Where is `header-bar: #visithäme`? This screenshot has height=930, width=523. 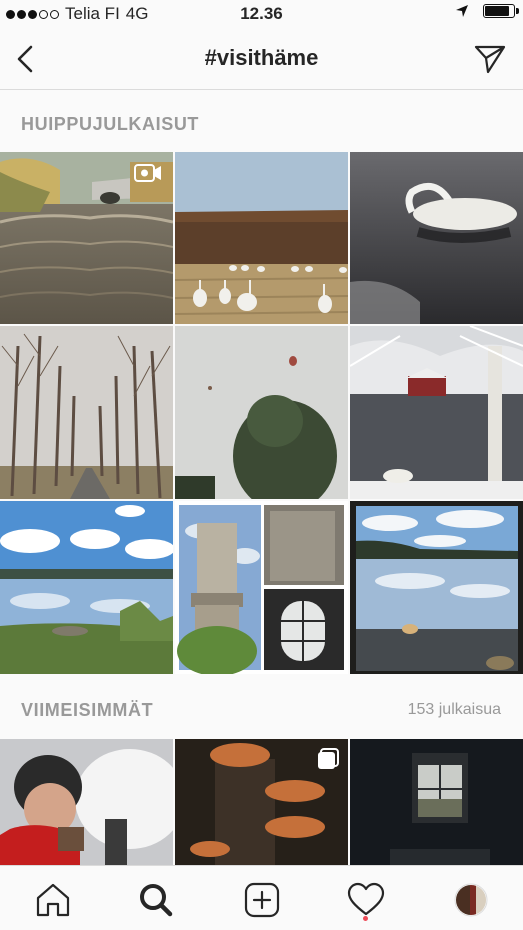
header-bar: #visithäme is located at coordinates (261, 59).